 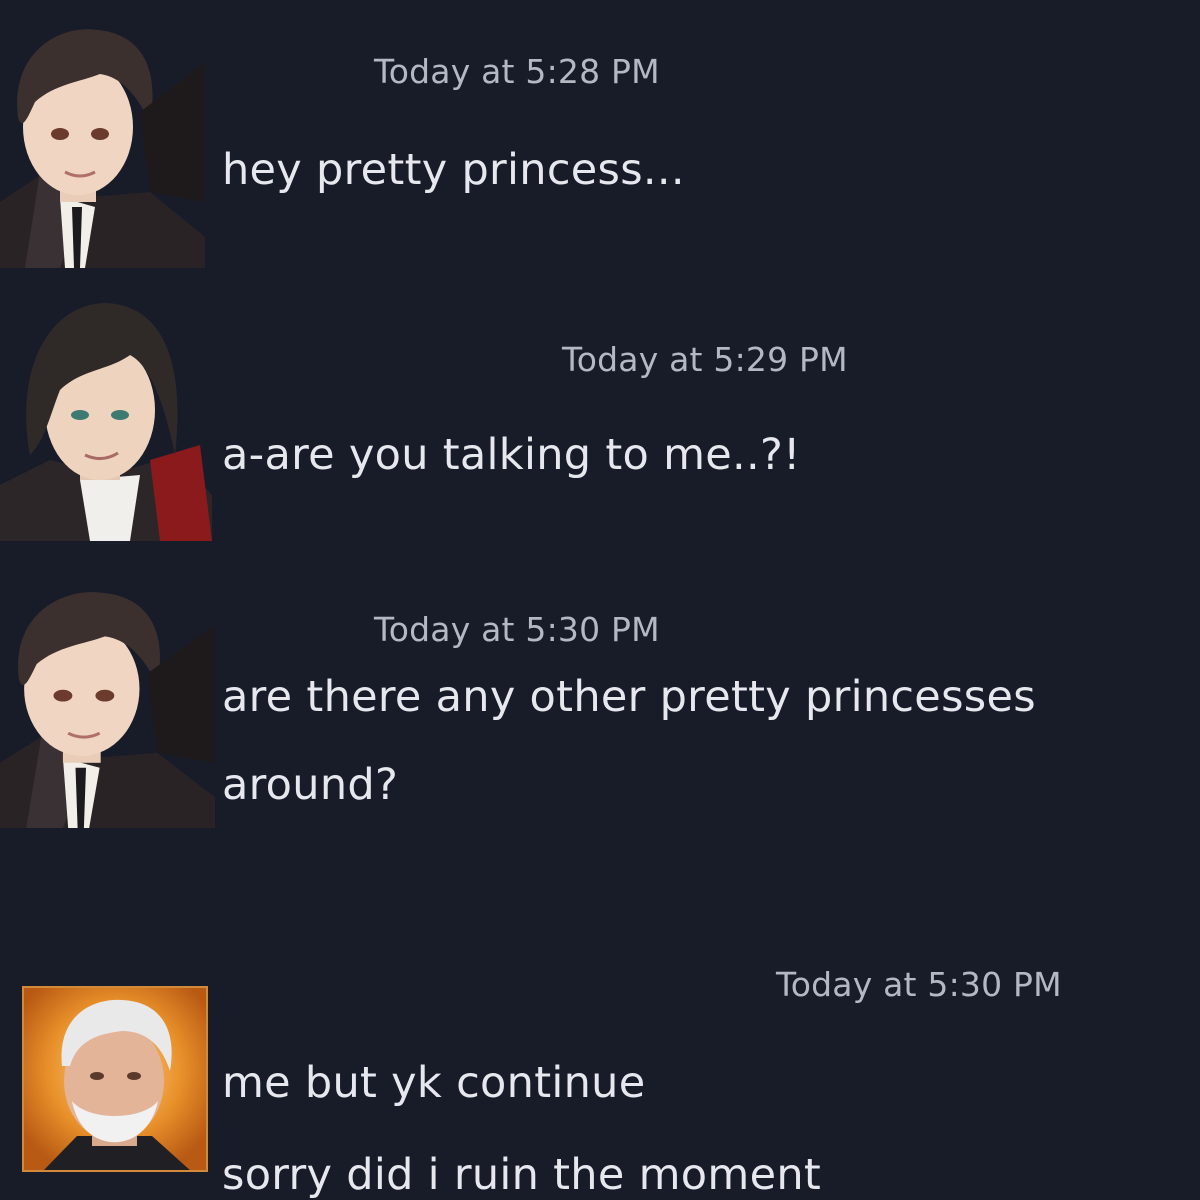 What do you see at coordinates (705, 359) in the screenshot?
I see `message-timestamp: Today at 5:29 PM` at bounding box center [705, 359].